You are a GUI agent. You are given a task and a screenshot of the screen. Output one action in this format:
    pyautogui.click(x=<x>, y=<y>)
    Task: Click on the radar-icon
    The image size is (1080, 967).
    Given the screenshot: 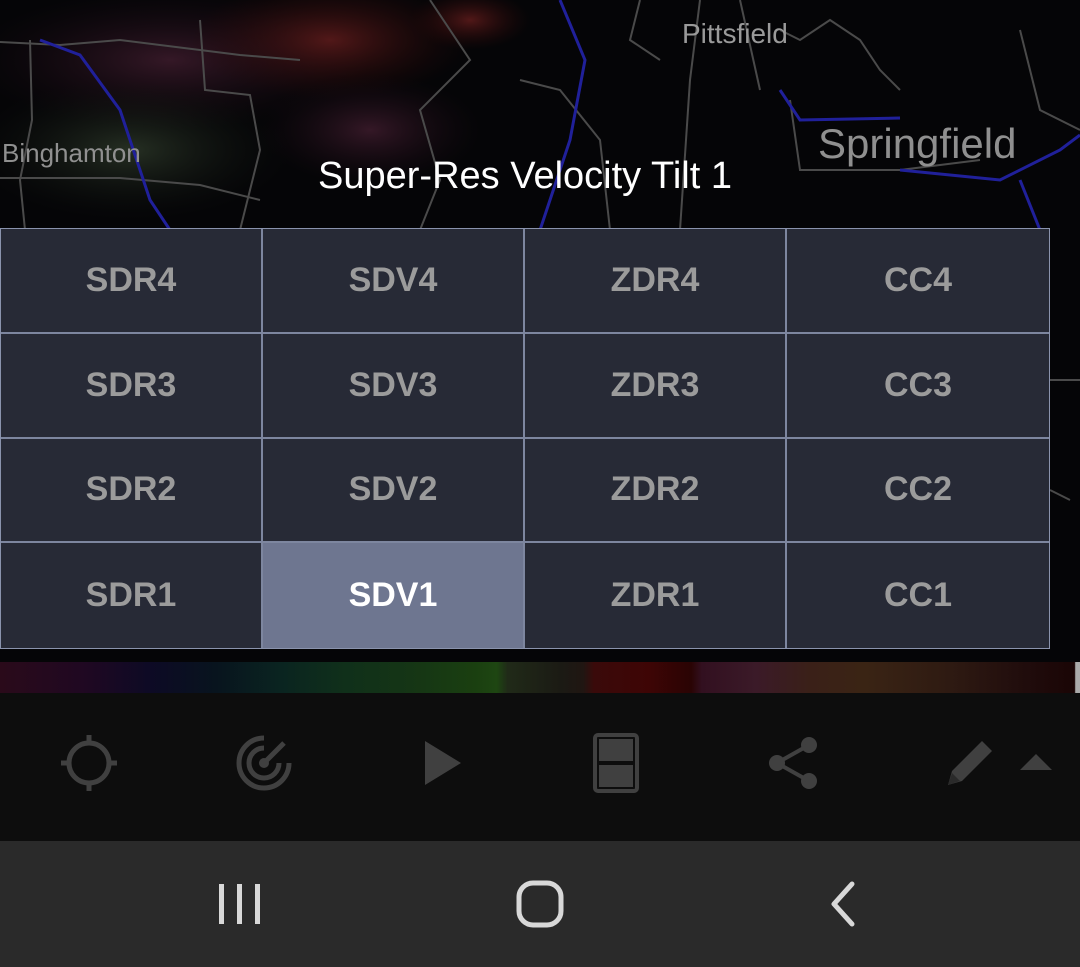 What is the action you would take?
    pyautogui.click(x=264, y=763)
    